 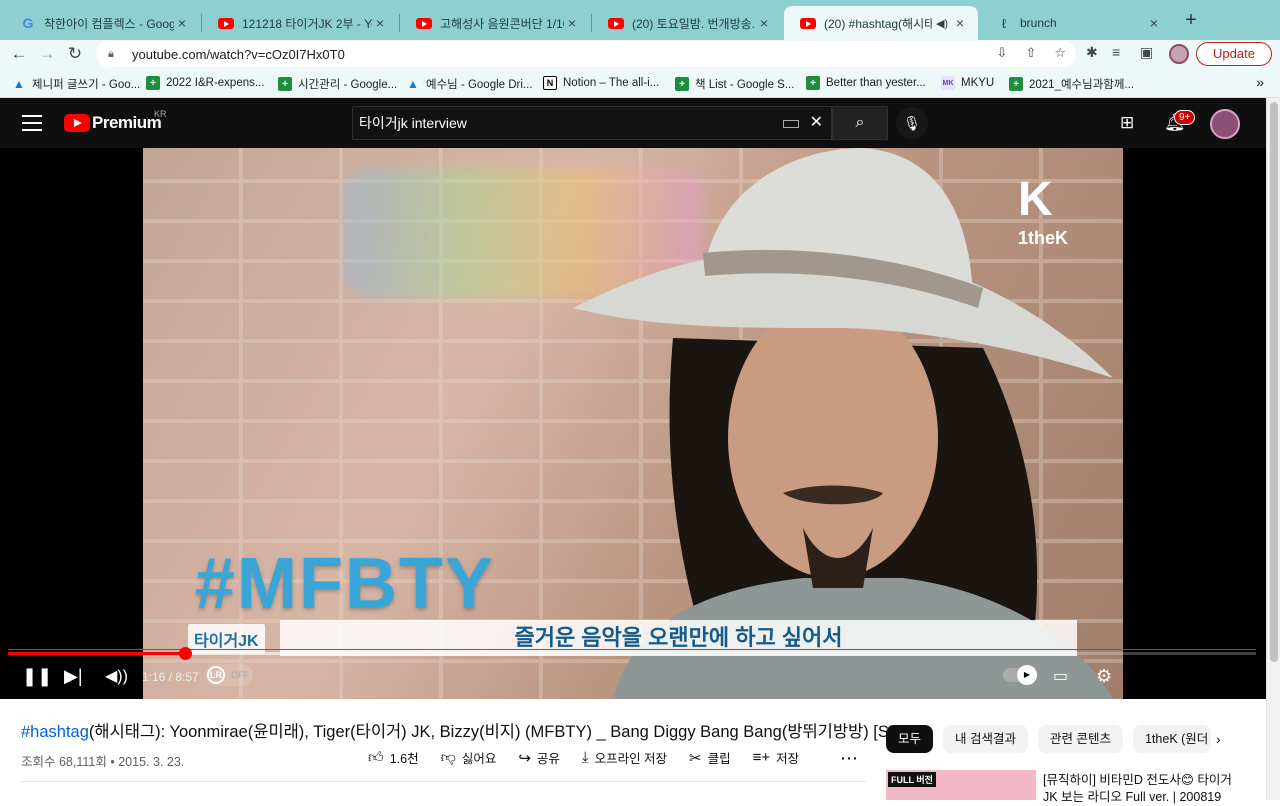 I want to click on title-hashtag-link: #hashtag, so click(x=55, y=732).